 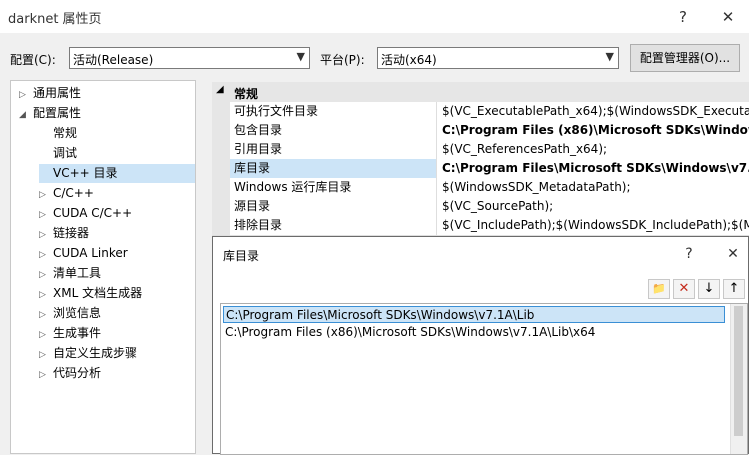 I want to click on tree-item-label: XML 文档生成器, so click(x=98, y=293).